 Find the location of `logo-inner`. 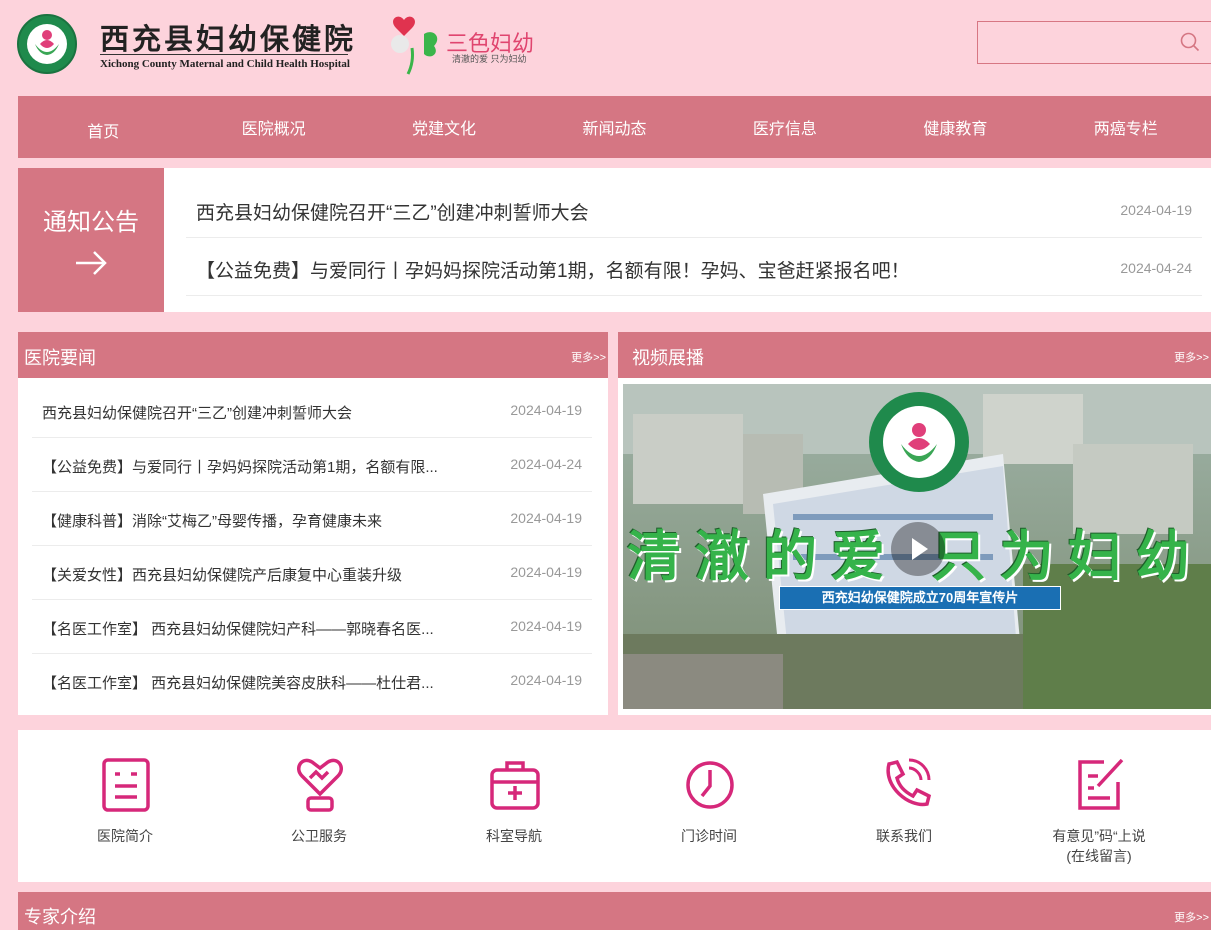

logo-inner is located at coordinates (47, 44).